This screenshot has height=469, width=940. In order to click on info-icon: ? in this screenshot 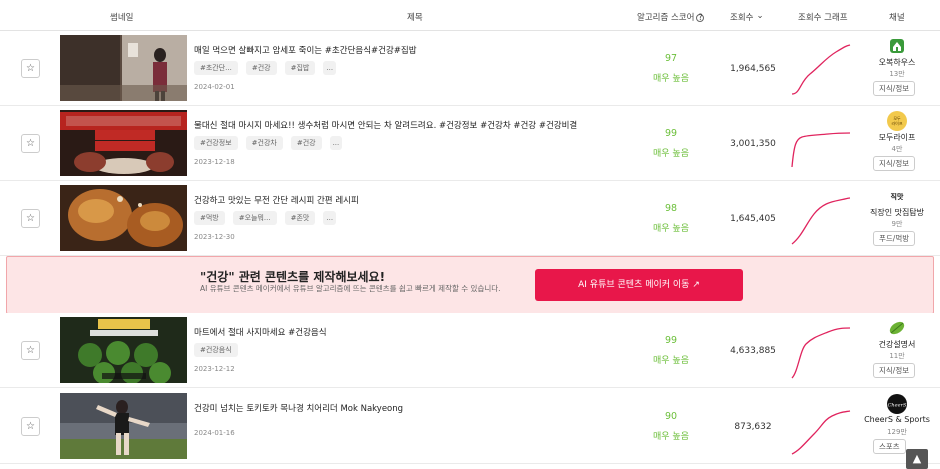, I will do `click(700, 18)`.